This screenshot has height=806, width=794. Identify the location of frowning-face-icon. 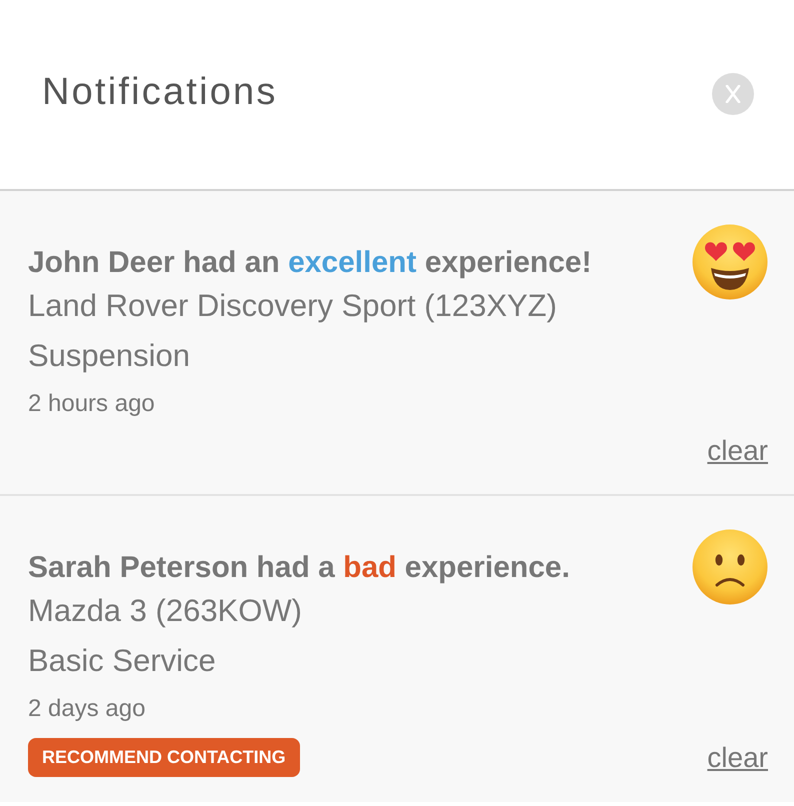
(730, 567).